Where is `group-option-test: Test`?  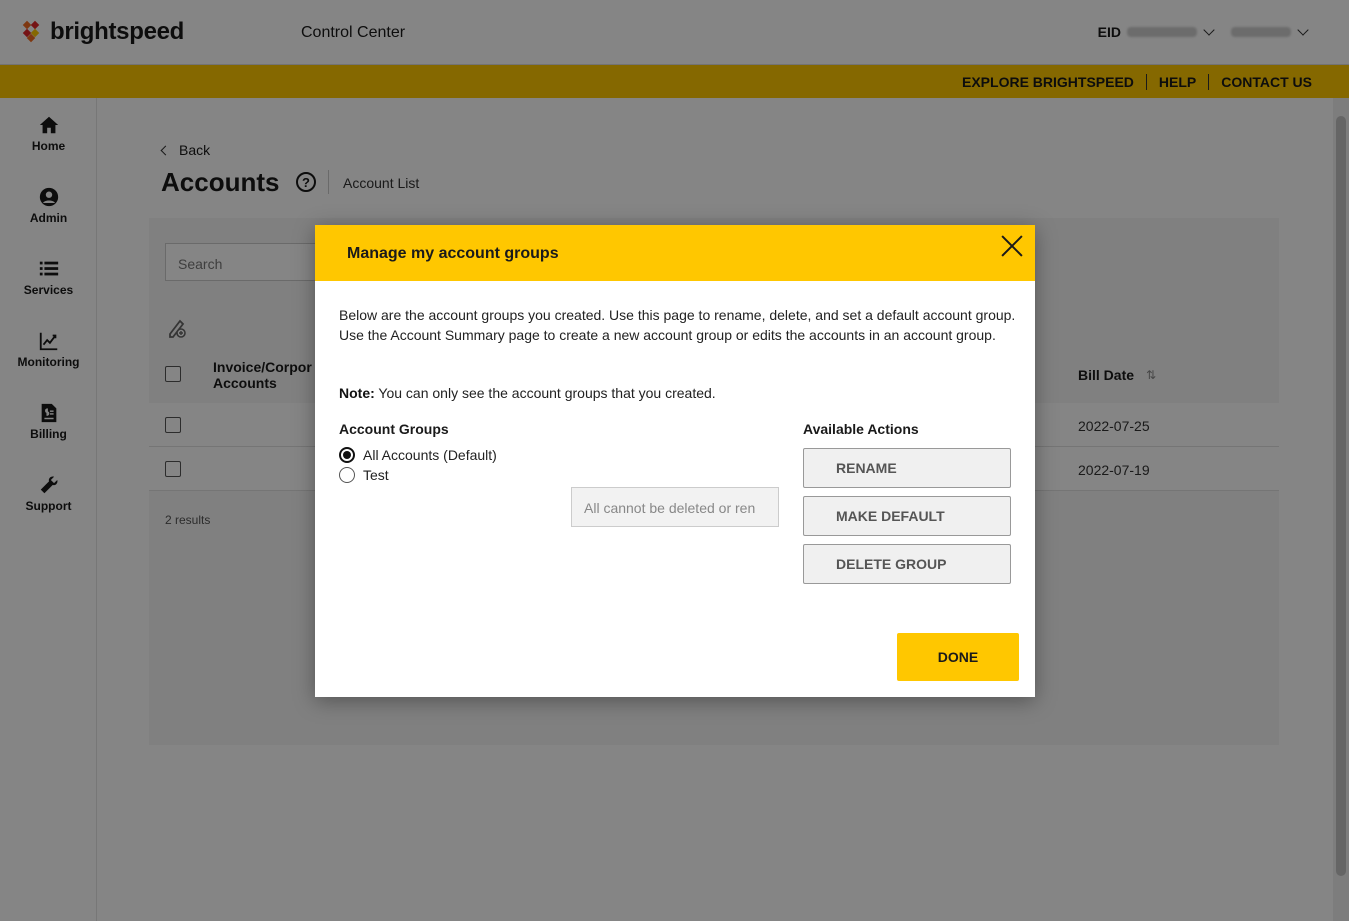
group-option-test: Test is located at coordinates (364, 475).